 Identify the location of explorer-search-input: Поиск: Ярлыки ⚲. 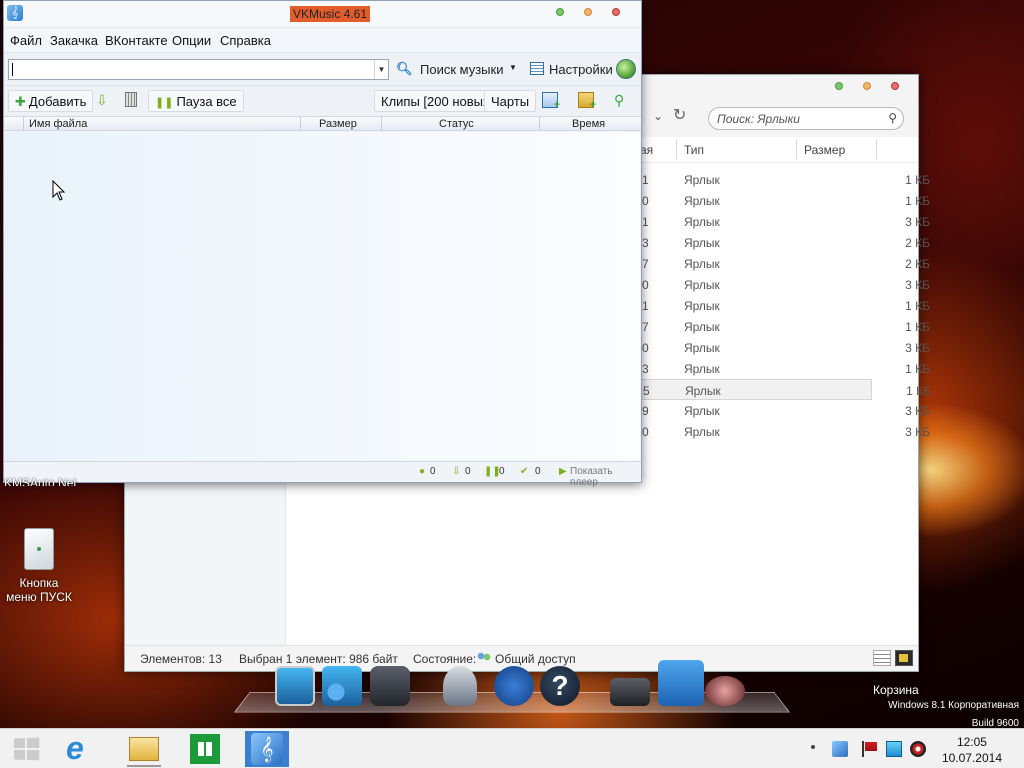
(806, 118).